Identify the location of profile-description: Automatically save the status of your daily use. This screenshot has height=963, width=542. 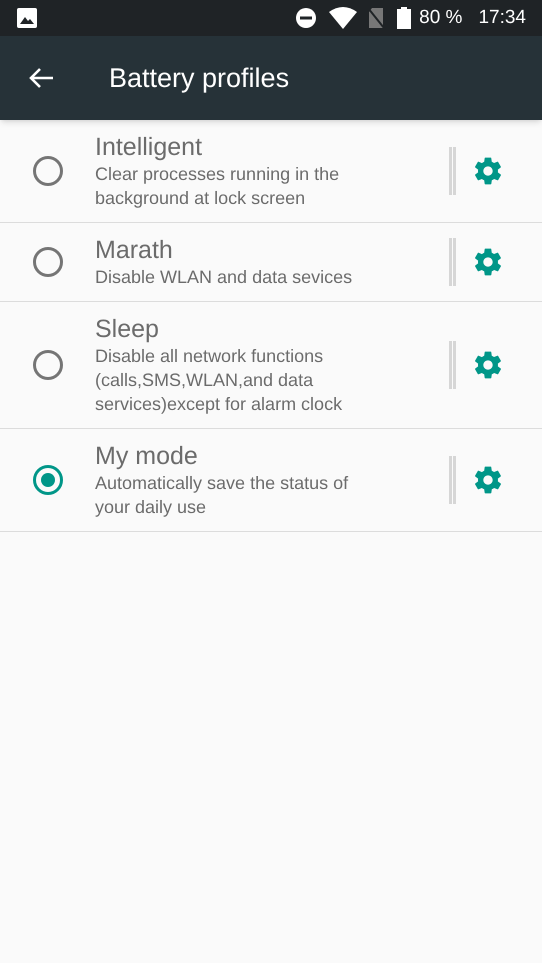
(222, 495).